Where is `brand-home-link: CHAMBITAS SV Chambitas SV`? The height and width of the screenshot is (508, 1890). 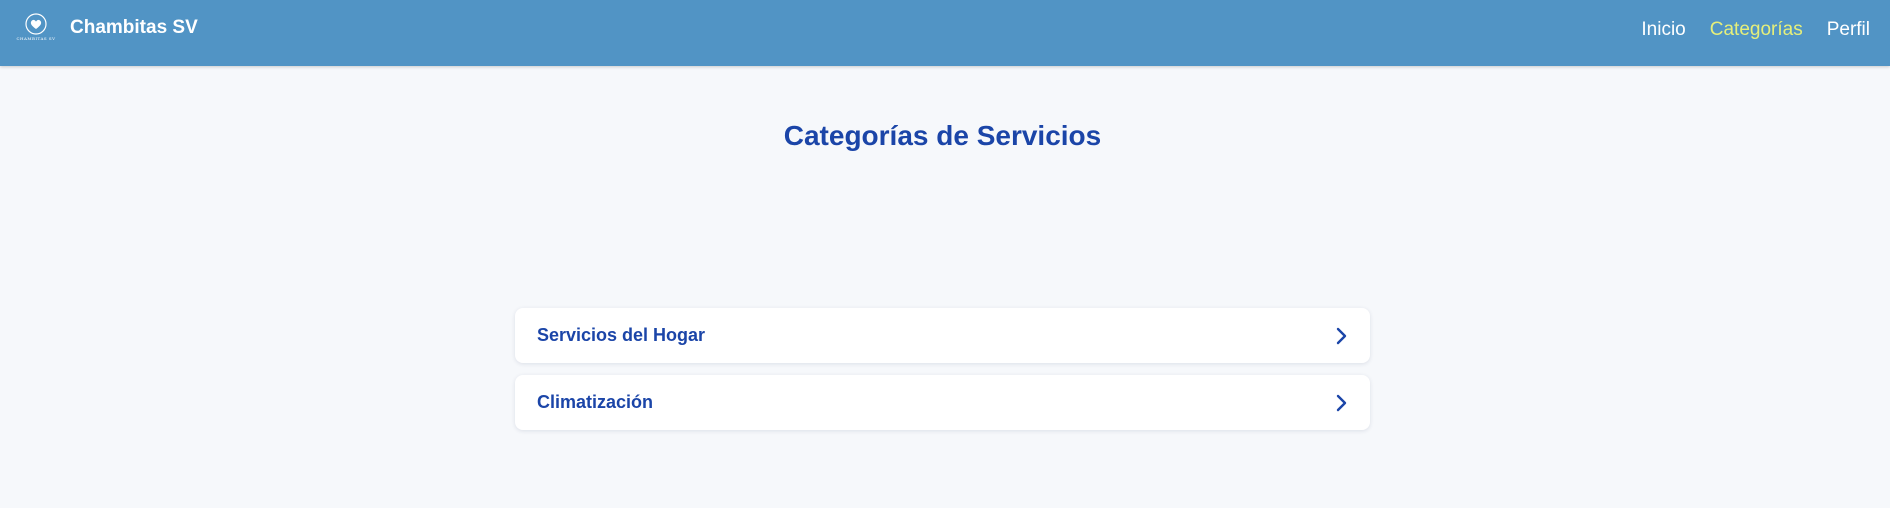 brand-home-link: CHAMBITAS SV Chambitas SV is located at coordinates (106, 28).